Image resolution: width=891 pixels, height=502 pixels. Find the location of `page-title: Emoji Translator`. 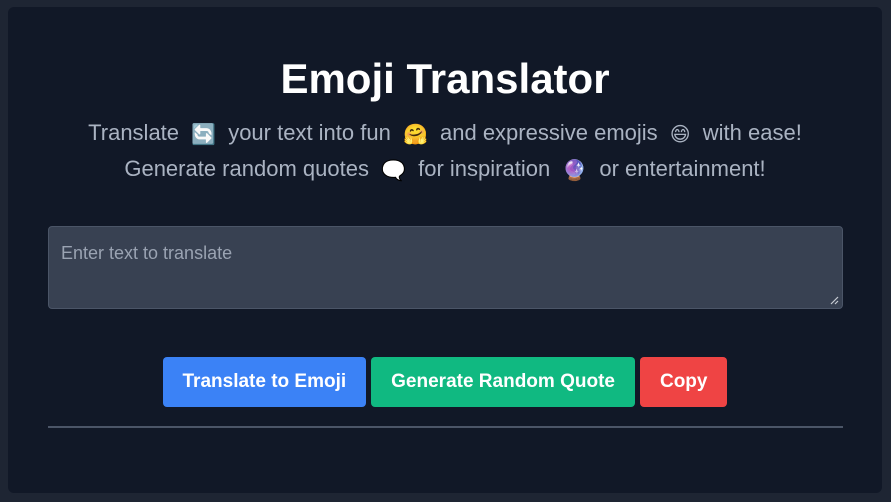

page-title: Emoji Translator is located at coordinates (445, 78).